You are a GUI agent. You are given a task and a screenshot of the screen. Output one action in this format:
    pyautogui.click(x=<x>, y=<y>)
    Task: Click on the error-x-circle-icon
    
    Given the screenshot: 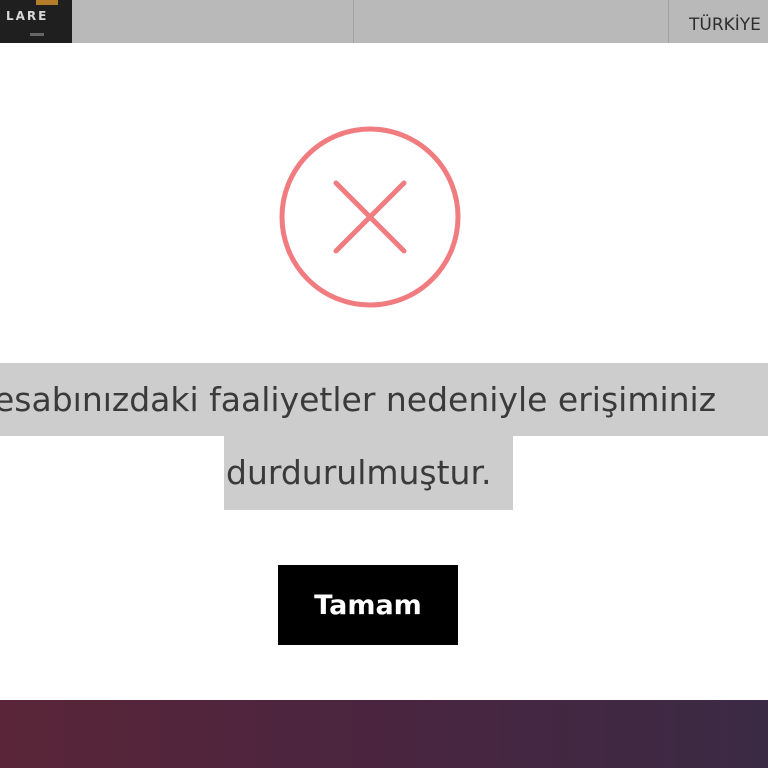 What is the action you would take?
    pyautogui.click(x=370, y=217)
    